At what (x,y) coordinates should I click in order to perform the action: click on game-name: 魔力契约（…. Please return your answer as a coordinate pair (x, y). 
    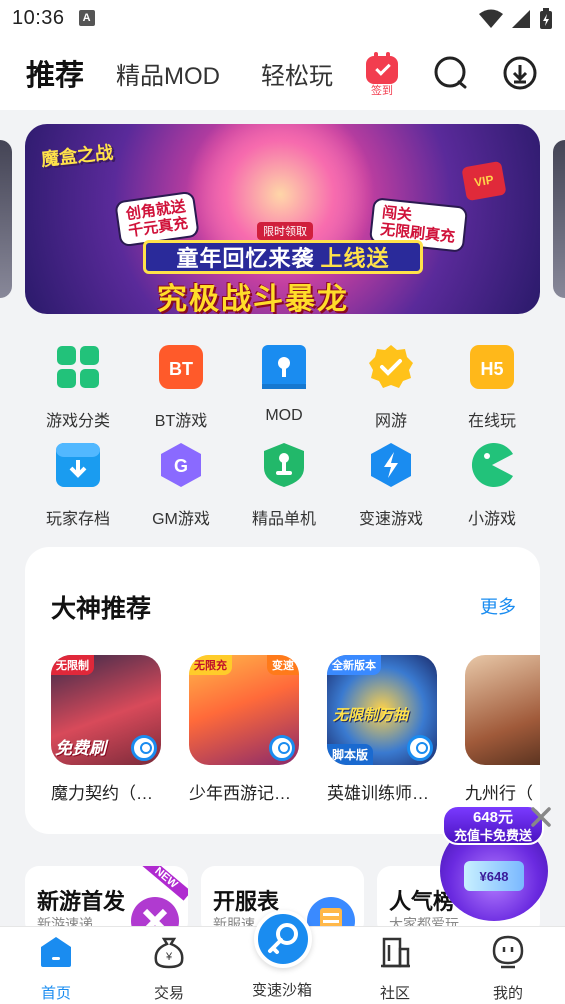
    Looking at the image, I should click on (102, 793).